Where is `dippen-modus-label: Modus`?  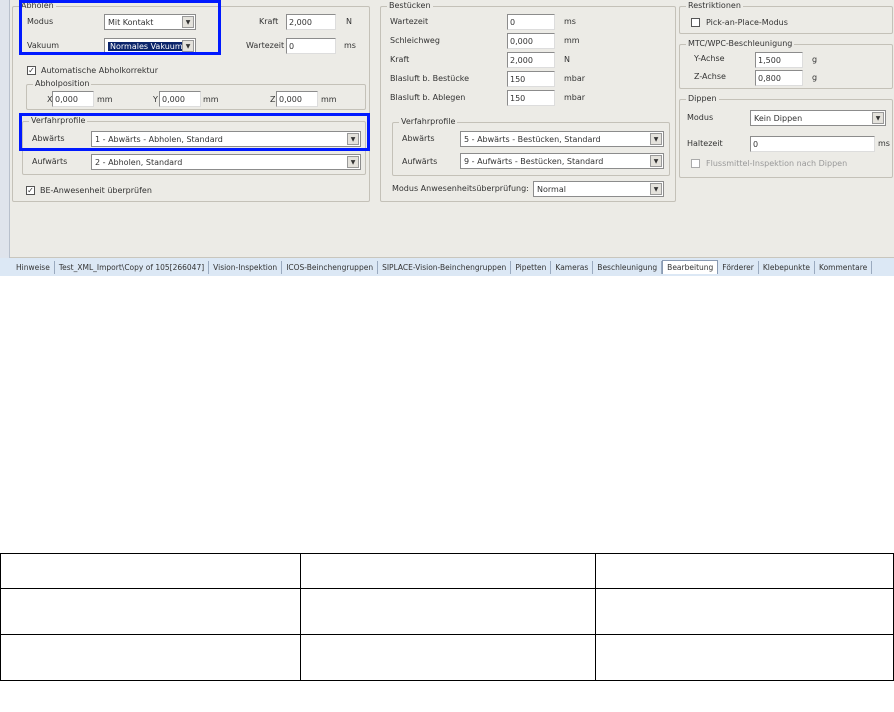 dippen-modus-label: Modus is located at coordinates (700, 117).